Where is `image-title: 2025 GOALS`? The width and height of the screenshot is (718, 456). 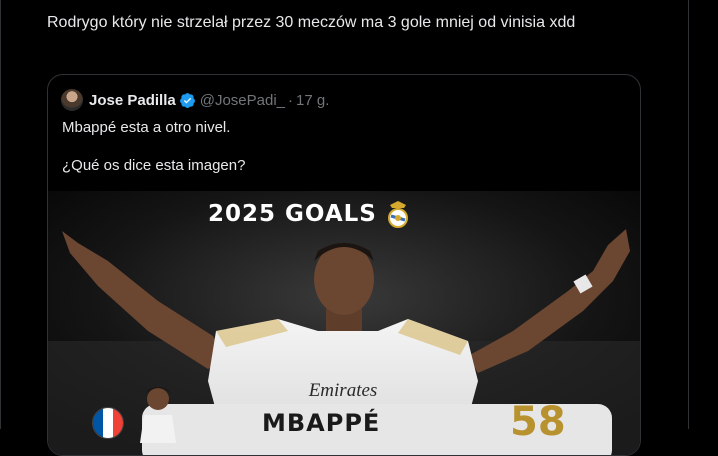 image-title: 2025 GOALS is located at coordinates (309, 214).